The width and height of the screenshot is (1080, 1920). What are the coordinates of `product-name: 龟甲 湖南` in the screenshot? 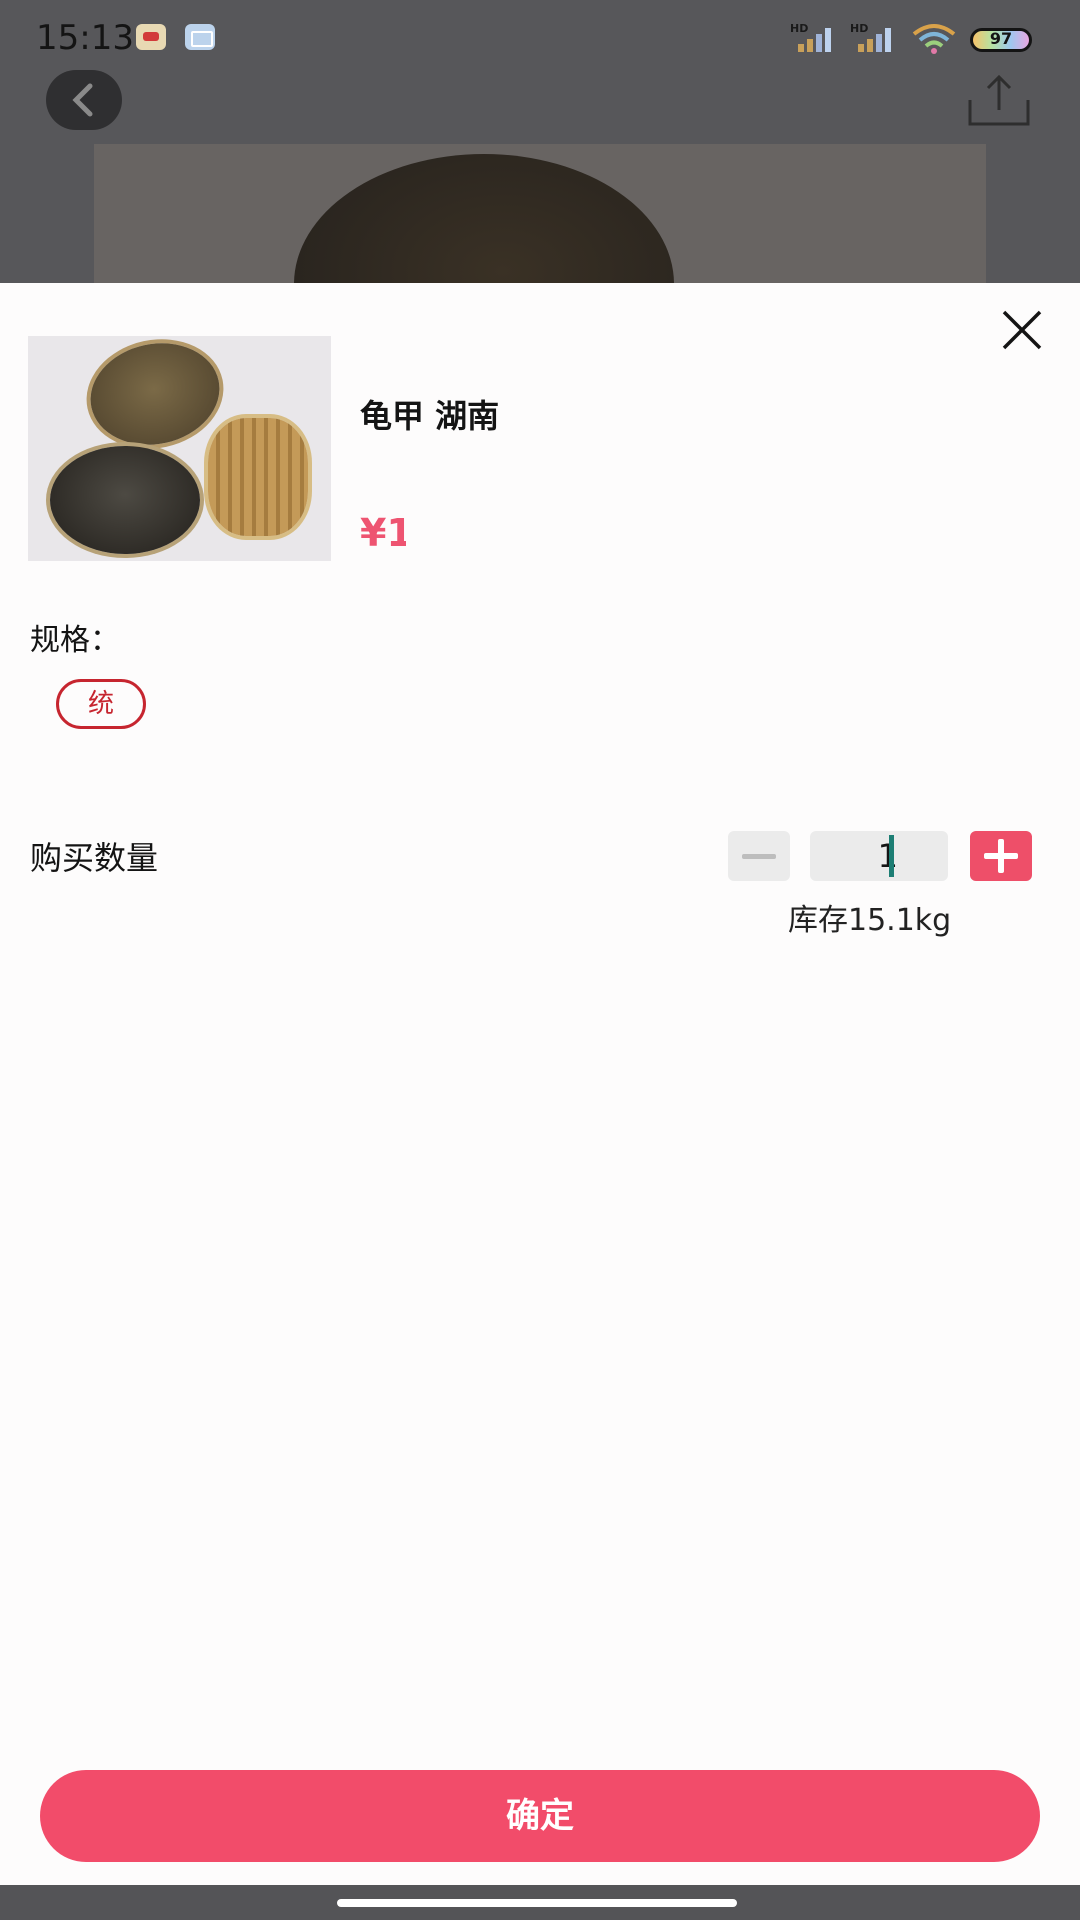 It's located at (430, 416).